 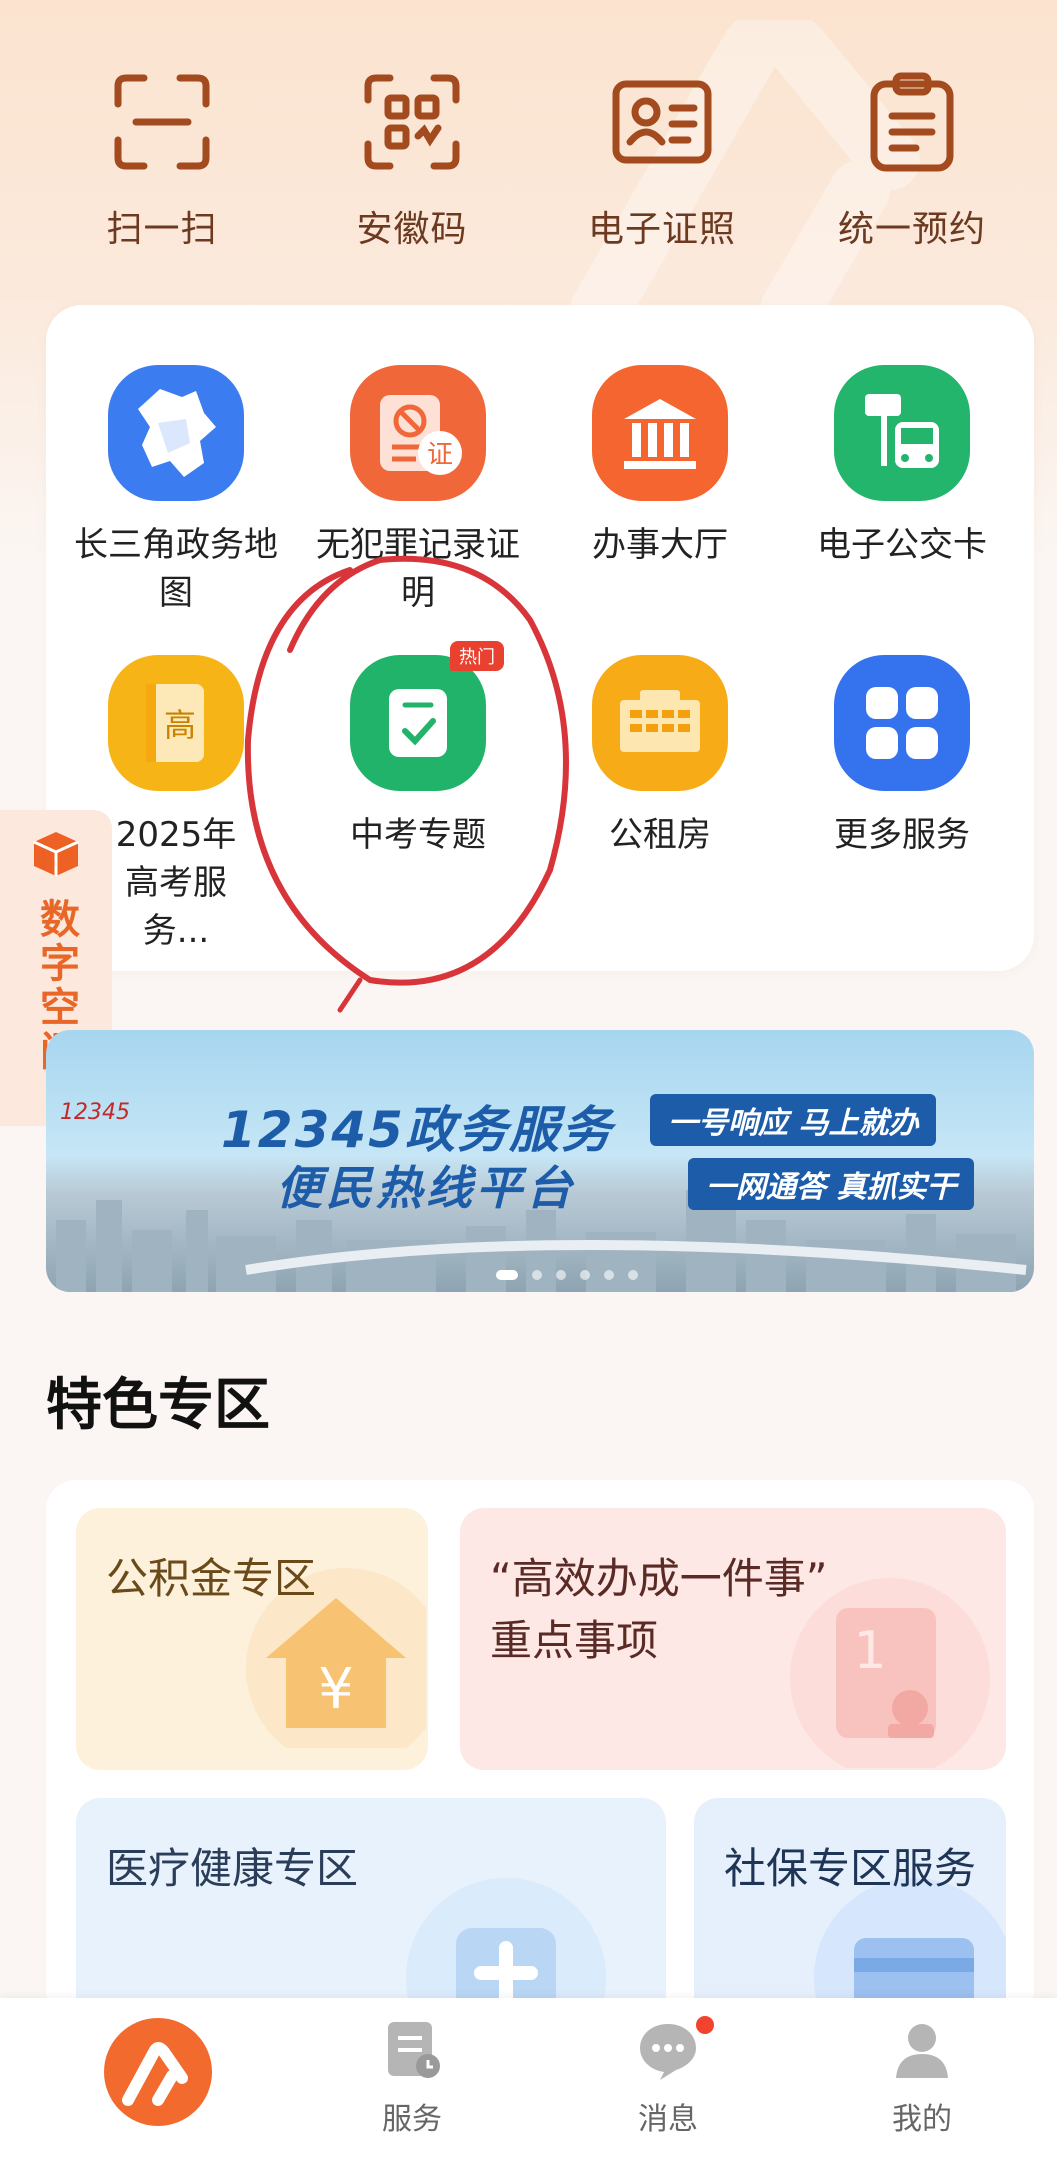 I want to click on appointment-button: 统一预约, so click(x=912, y=156).